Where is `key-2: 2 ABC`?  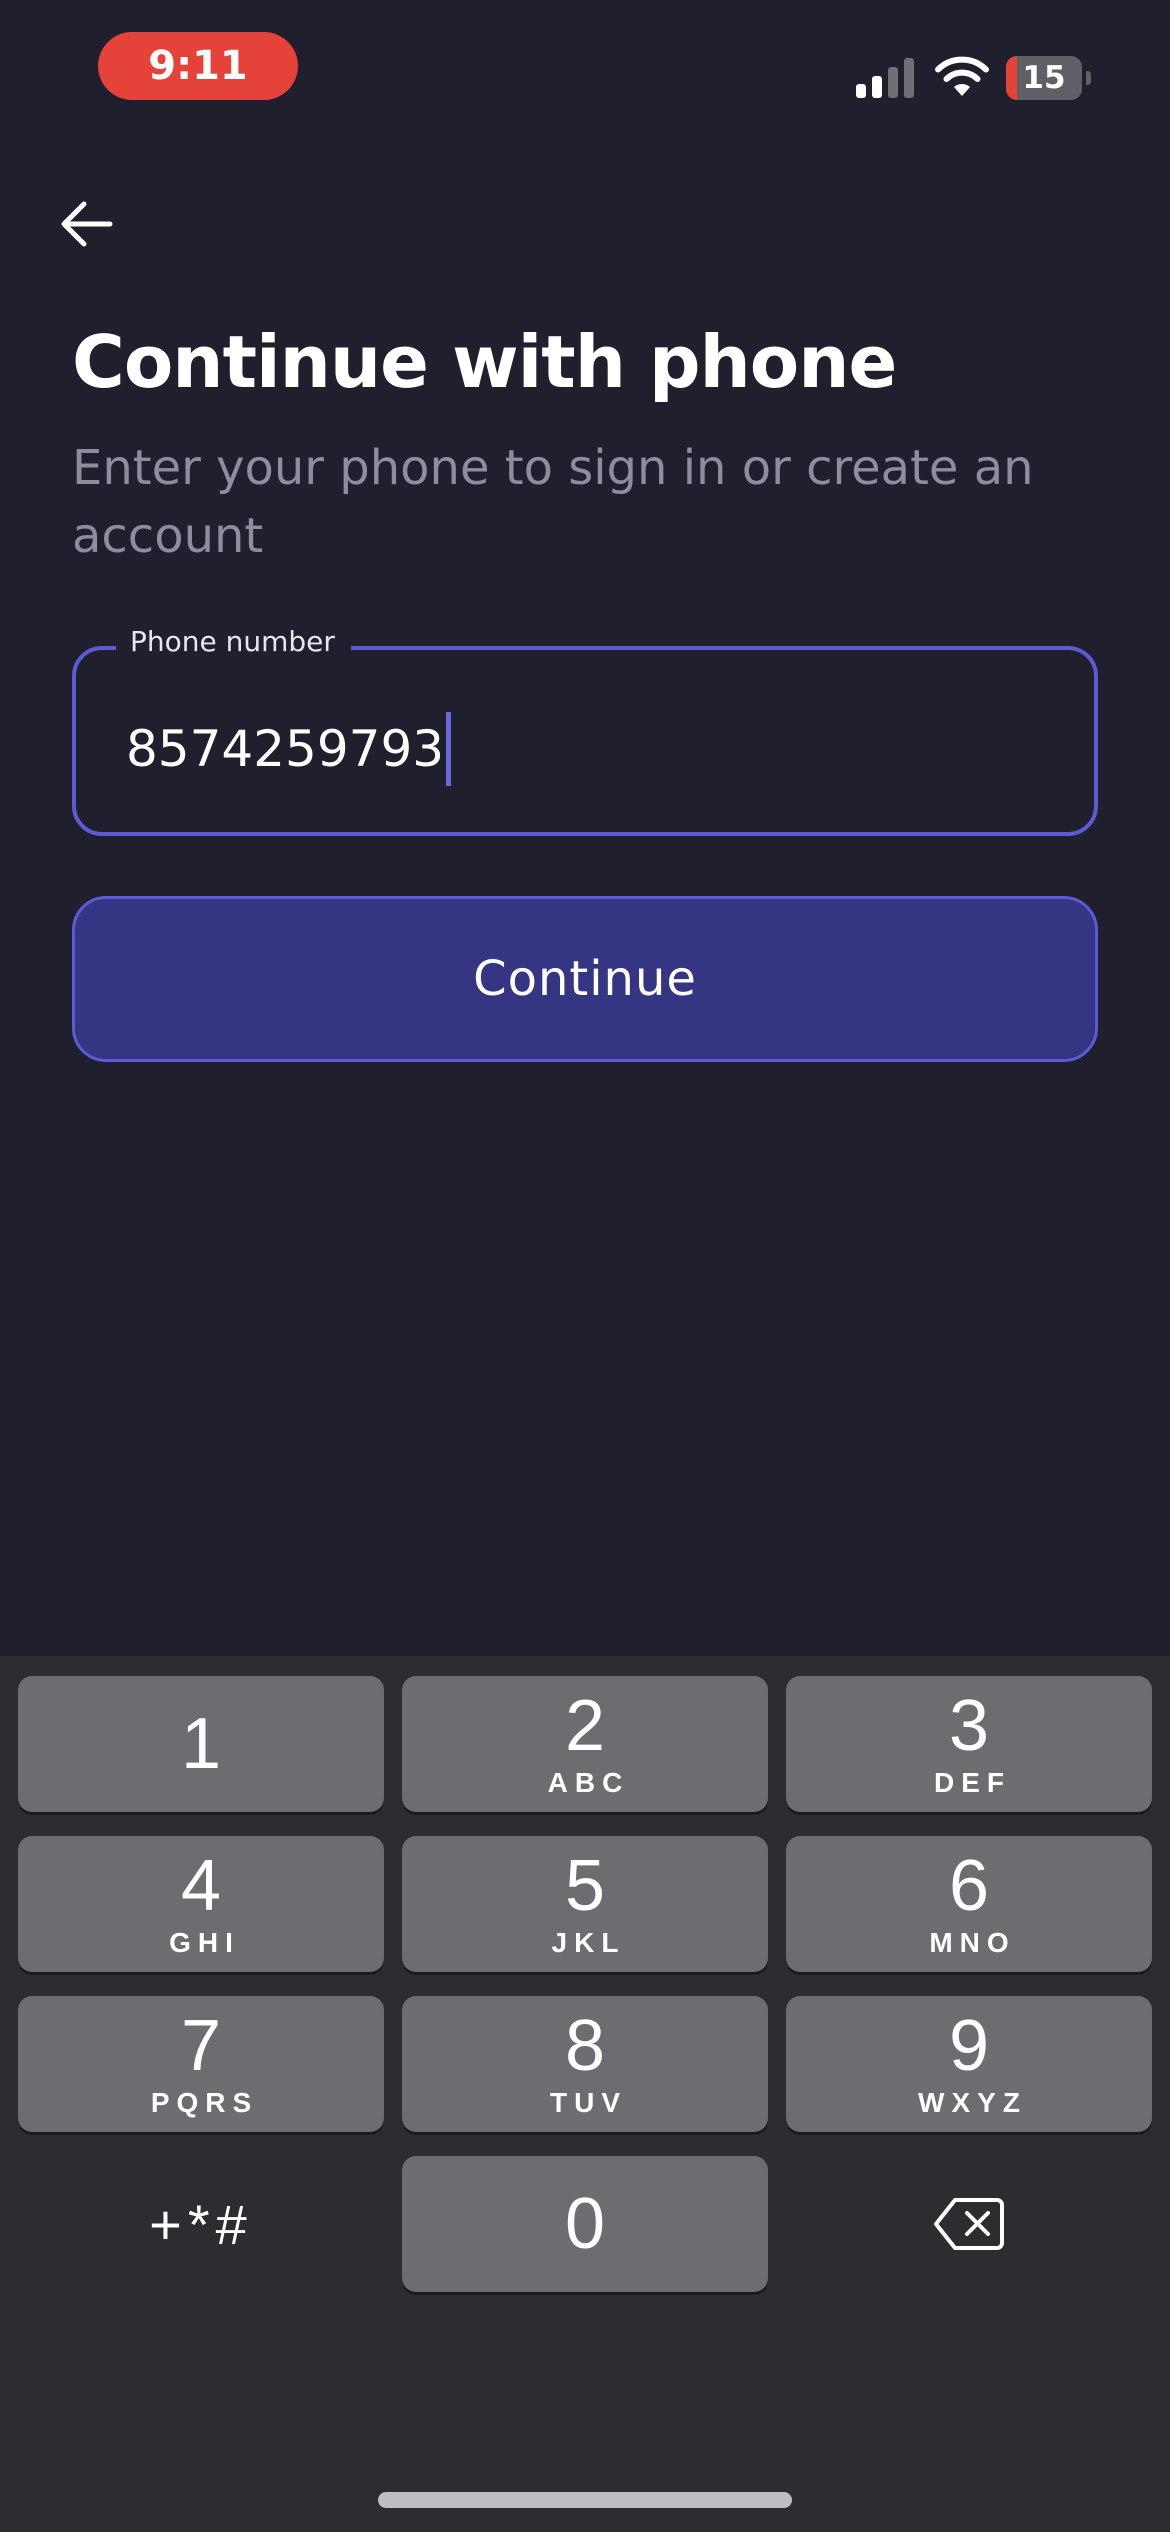
key-2: 2 ABC is located at coordinates (585, 1744).